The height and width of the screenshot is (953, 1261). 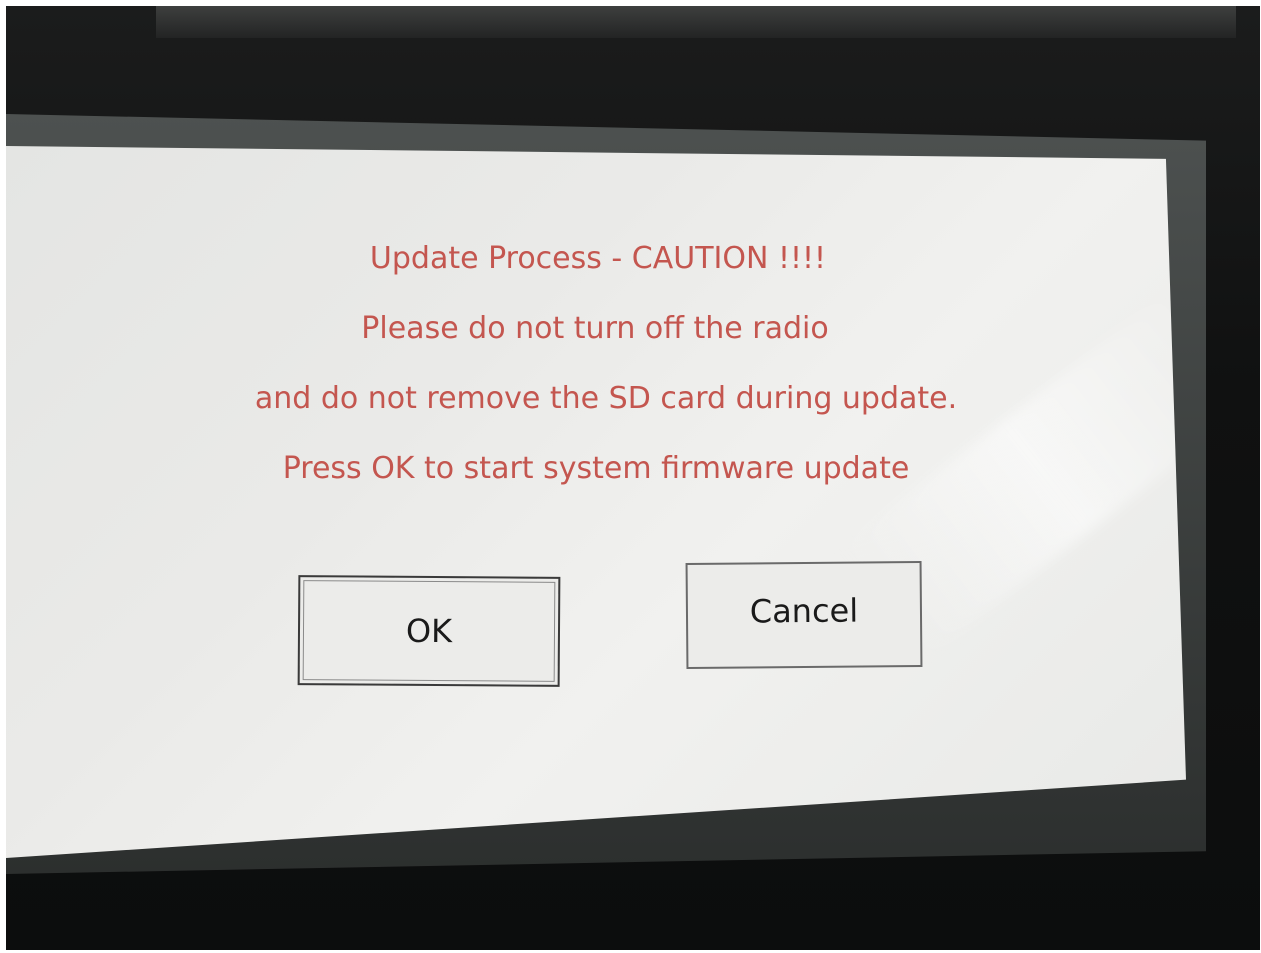 What do you see at coordinates (596, 468) in the screenshot?
I see `message-line-instruction: Press OK to start system firmware update` at bounding box center [596, 468].